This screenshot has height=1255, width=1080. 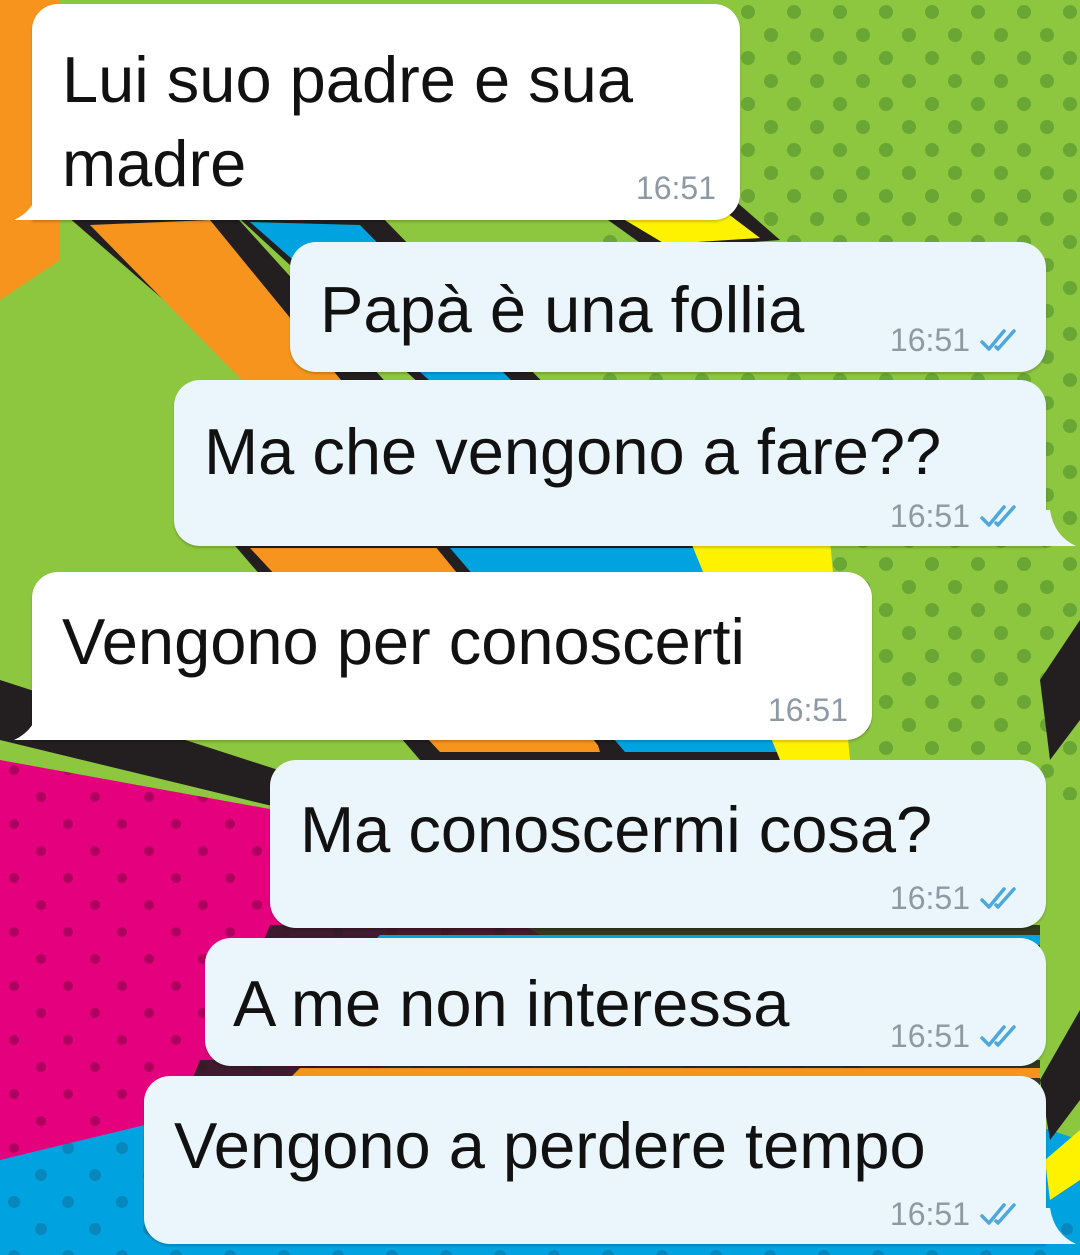 What do you see at coordinates (347, 121) in the screenshot?
I see `message-text: Lui suo padre e sua madre` at bounding box center [347, 121].